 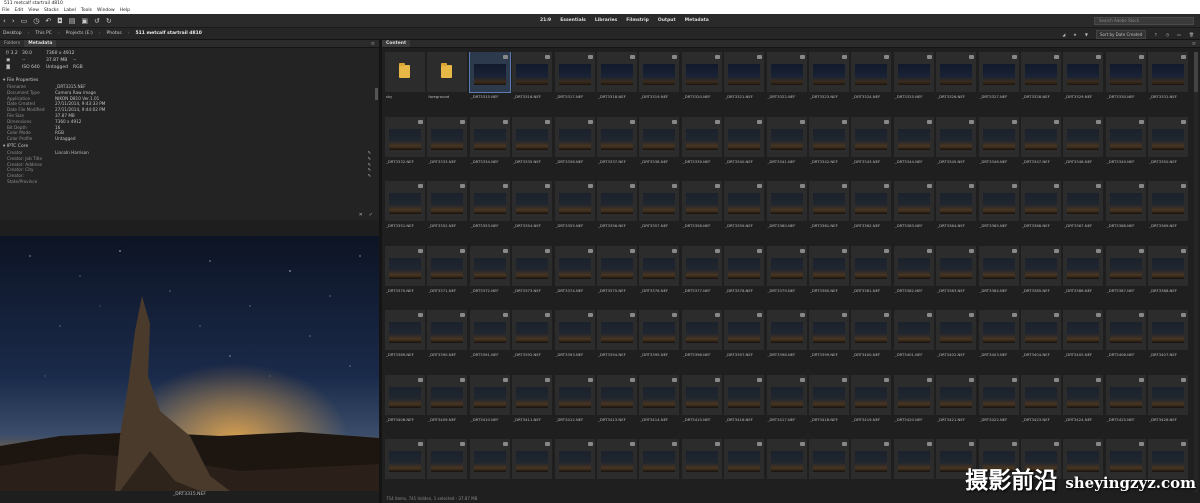 What do you see at coordinates (1196, 72) in the screenshot?
I see `scroll-thumb` at bounding box center [1196, 72].